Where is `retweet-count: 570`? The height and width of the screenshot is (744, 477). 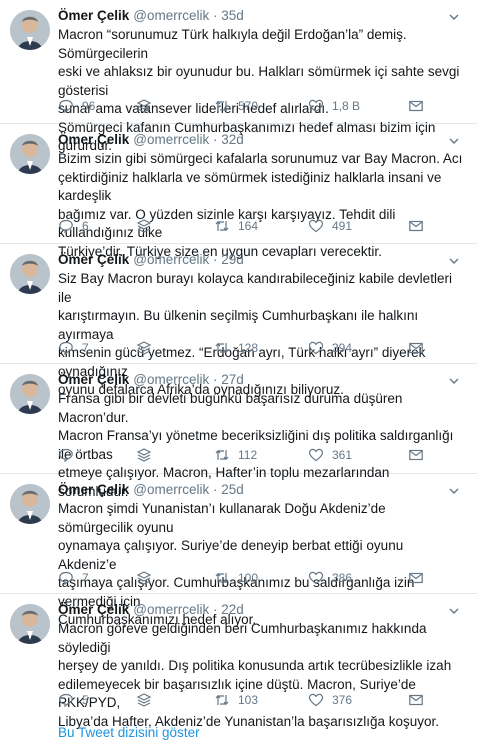 retweet-count: 570 is located at coordinates (248, 106).